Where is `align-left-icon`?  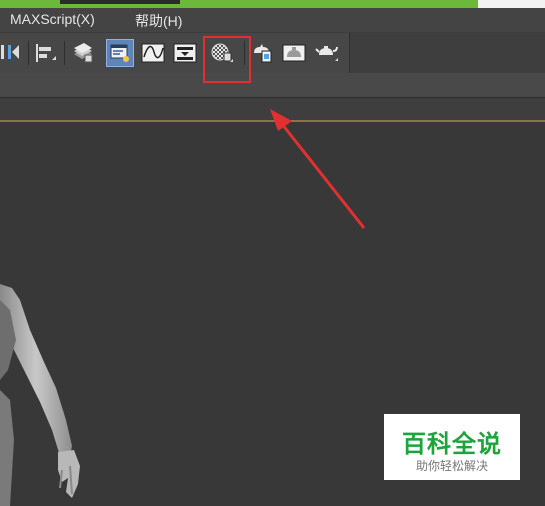
align-left-icon is located at coordinates (46, 53).